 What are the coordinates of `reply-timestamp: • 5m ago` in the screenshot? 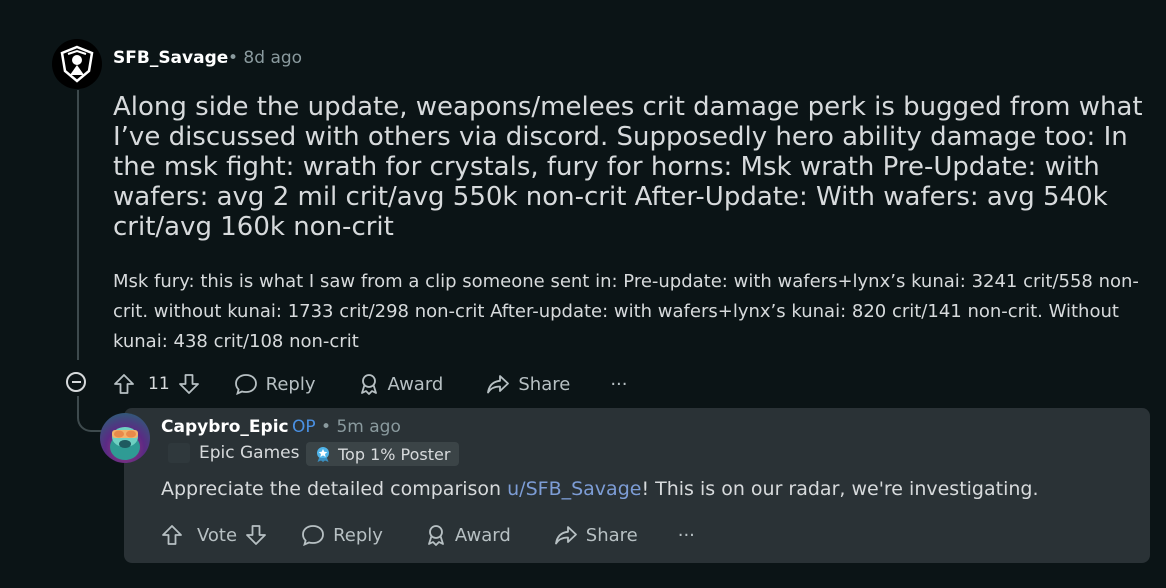 It's located at (361, 427).